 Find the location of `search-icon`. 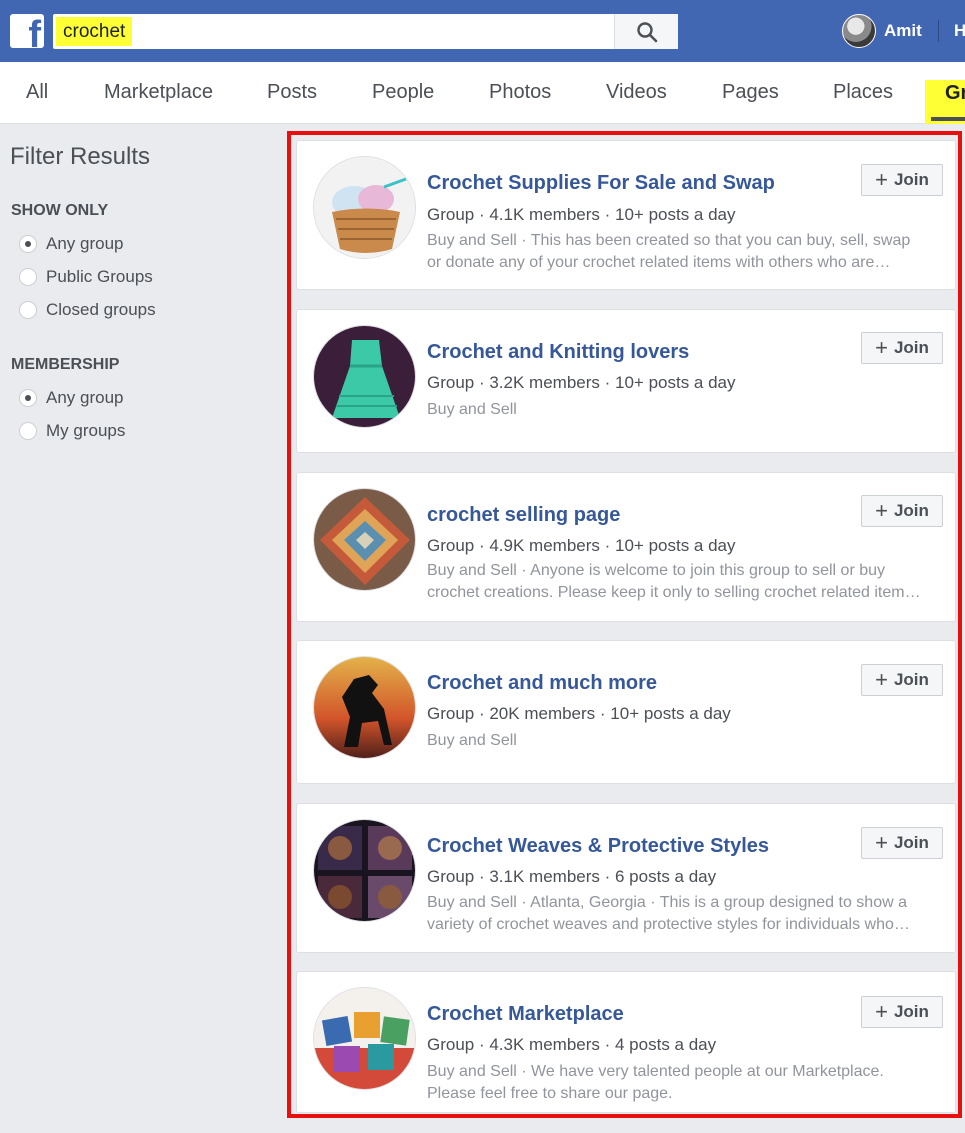

search-icon is located at coordinates (646, 31).